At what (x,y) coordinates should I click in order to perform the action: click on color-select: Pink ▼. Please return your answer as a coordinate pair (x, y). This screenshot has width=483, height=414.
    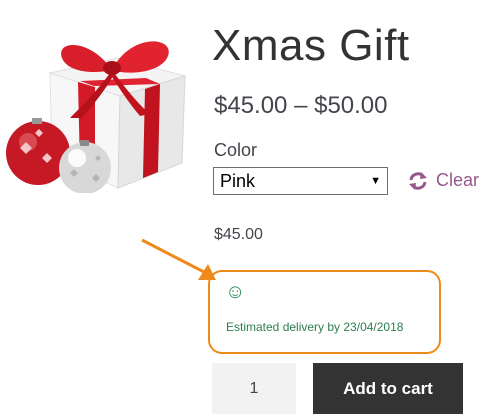
    Looking at the image, I should click on (300, 181).